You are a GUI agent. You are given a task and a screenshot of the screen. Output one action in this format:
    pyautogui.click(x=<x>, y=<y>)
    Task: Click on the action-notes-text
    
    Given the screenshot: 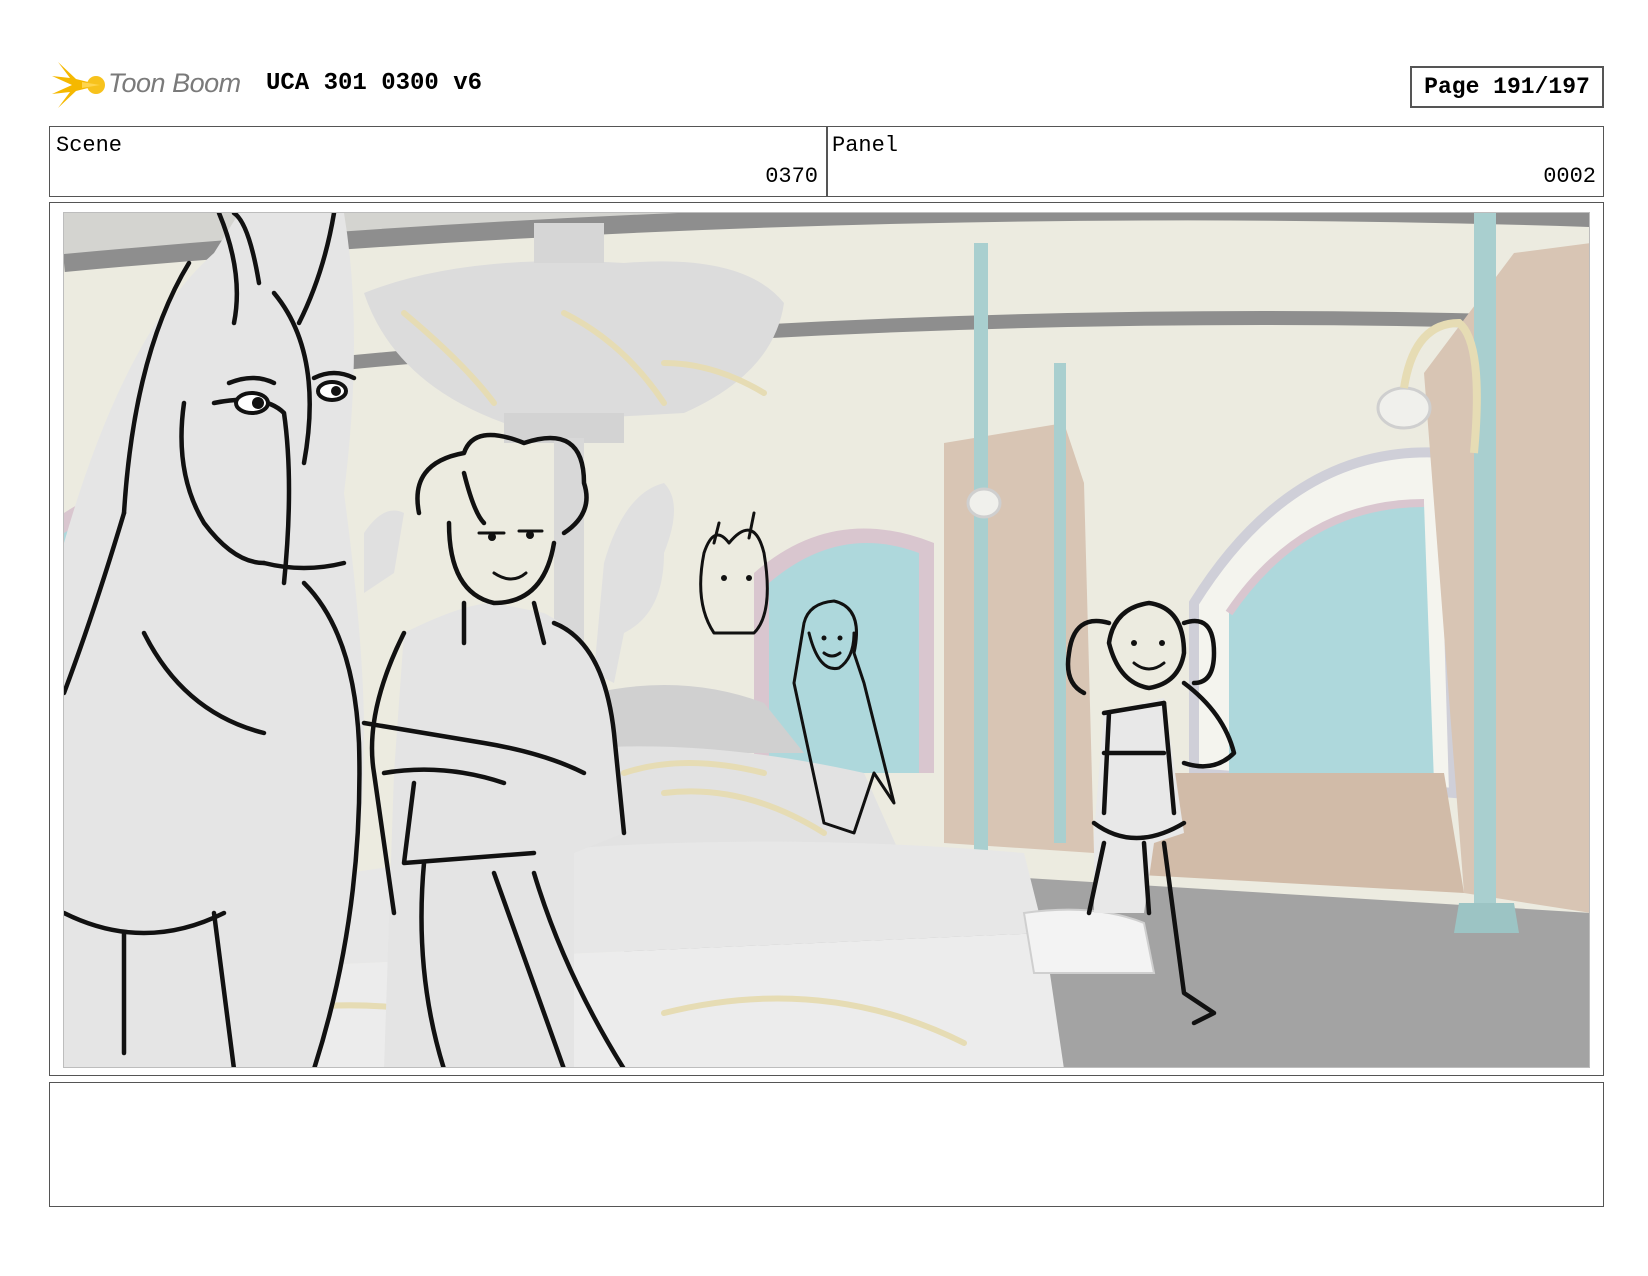 What is the action you would take?
    pyautogui.click(x=826, y=1091)
    